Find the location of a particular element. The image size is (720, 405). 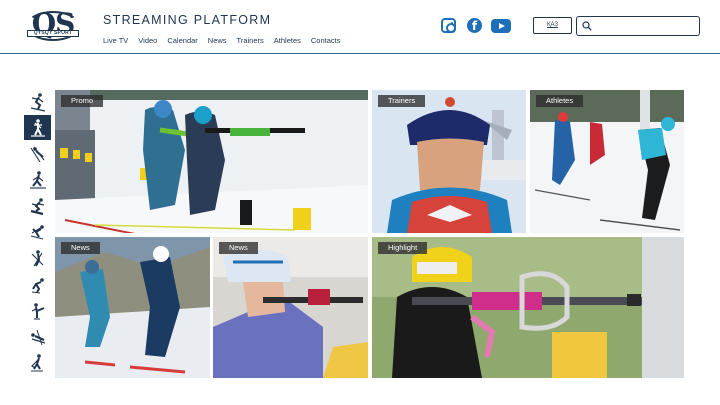

nordic-combined-icon is located at coordinates (37, 258).